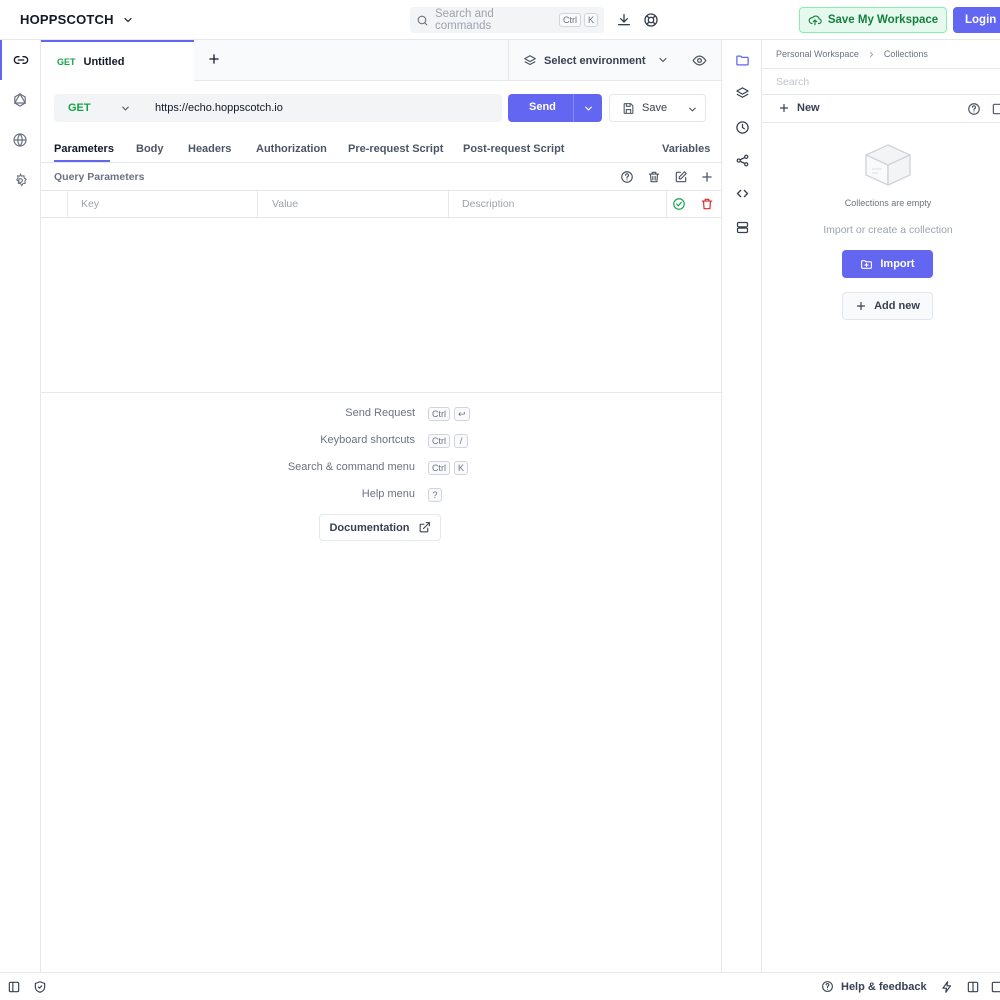 The image size is (1000, 1000). Describe the element at coordinates (285, 204) in the screenshot. I see `param-value-input: Value` at that location.